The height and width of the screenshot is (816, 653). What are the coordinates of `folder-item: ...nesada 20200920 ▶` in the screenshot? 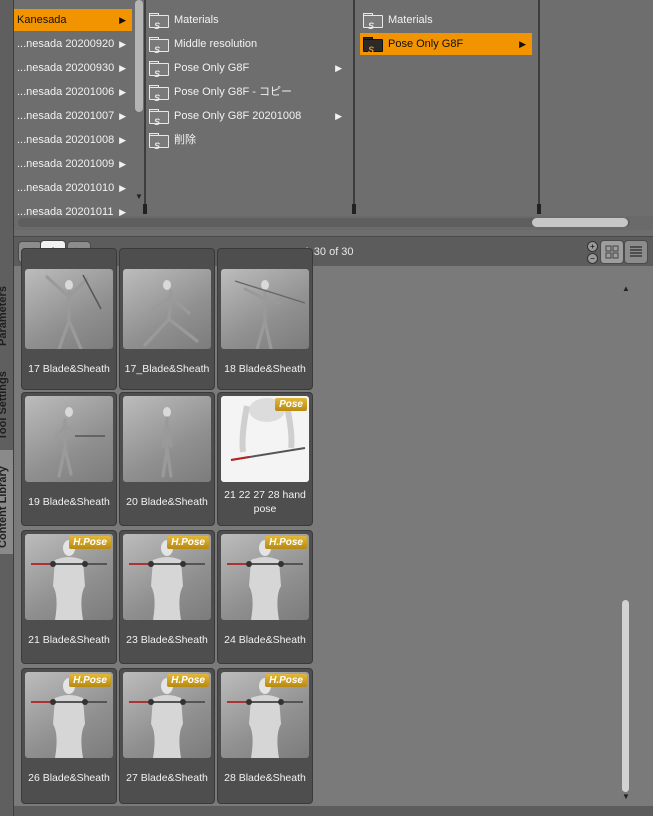 It's located at (73, 44).